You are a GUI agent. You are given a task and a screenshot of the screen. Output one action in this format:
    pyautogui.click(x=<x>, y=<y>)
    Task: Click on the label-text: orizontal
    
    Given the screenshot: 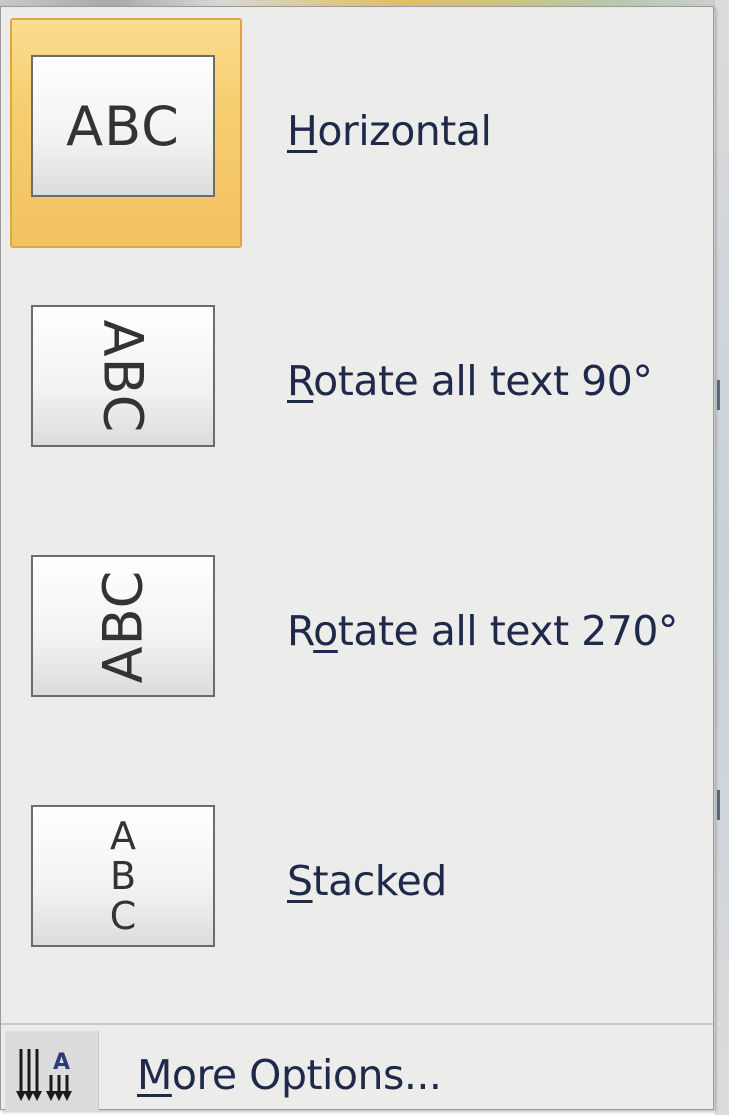 What is the action you would take?
    pyautogui.click(x=404, y=131)
    